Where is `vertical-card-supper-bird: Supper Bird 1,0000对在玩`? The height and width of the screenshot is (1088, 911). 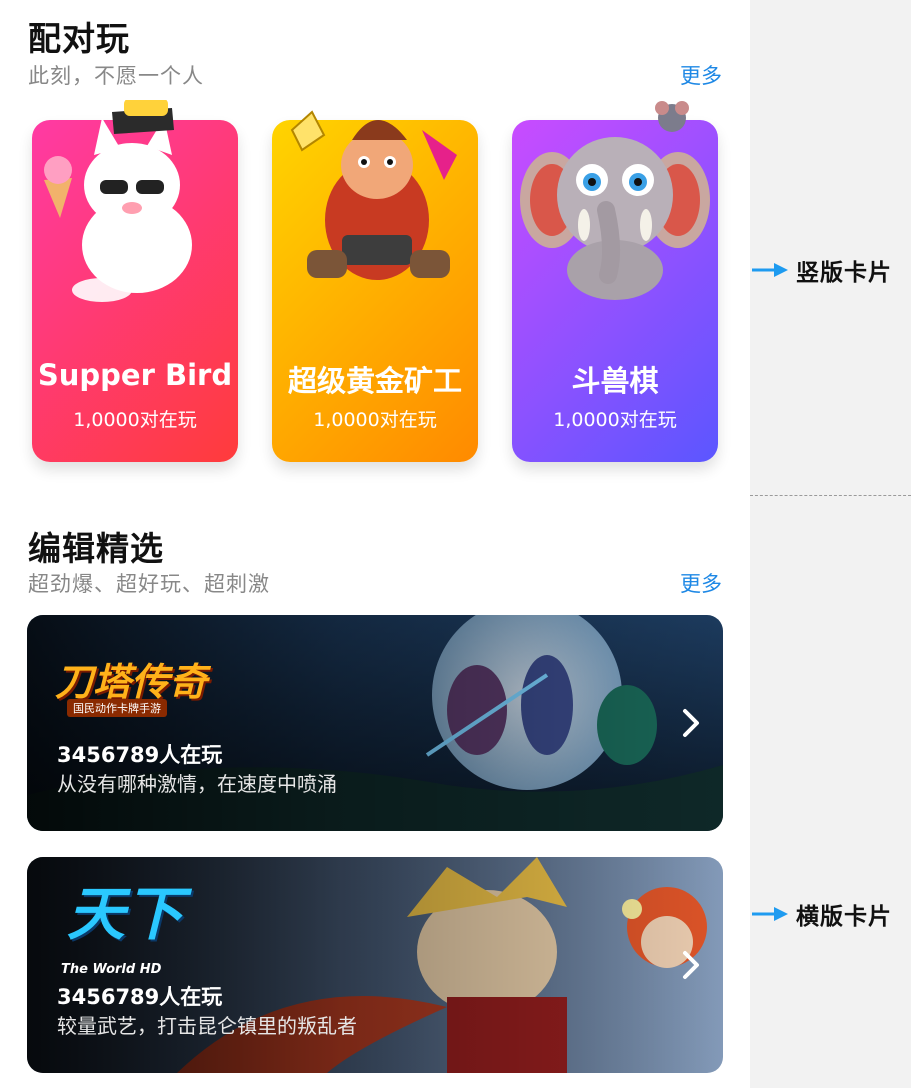 vertical-card-supper-bird: Supper Bird 1,0000对在玩 is located at coordinates (135, 281).